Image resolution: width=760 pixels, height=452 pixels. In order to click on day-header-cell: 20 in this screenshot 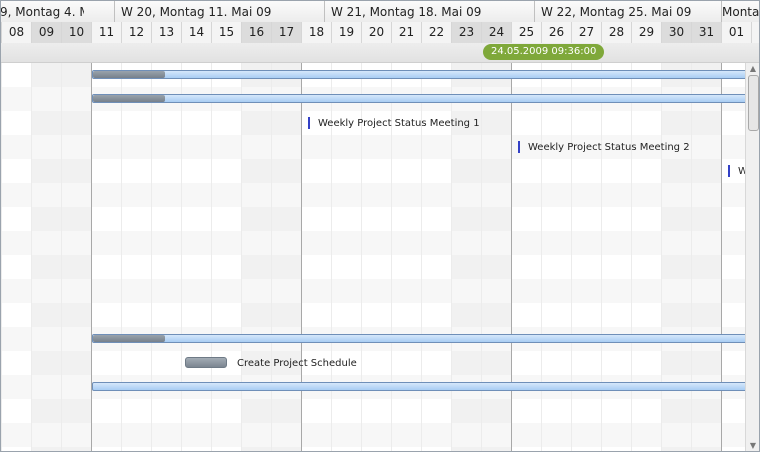, I will do `click(376, 32)`.